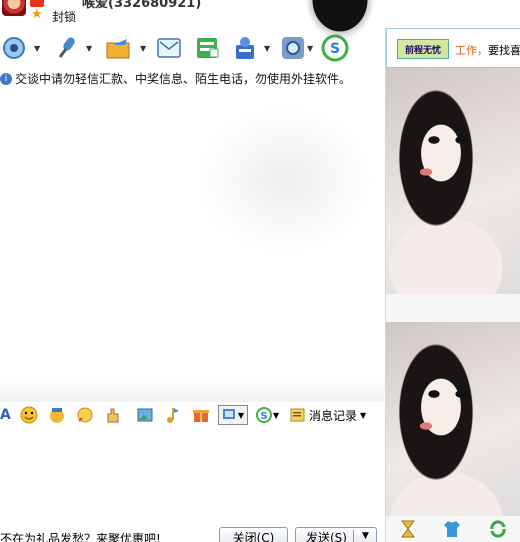 This screenshot has width=520, height=542. What do you see at coordinates (15, 48) in the screenshot?
I see `video-icon` at bounding box center [15, 48].